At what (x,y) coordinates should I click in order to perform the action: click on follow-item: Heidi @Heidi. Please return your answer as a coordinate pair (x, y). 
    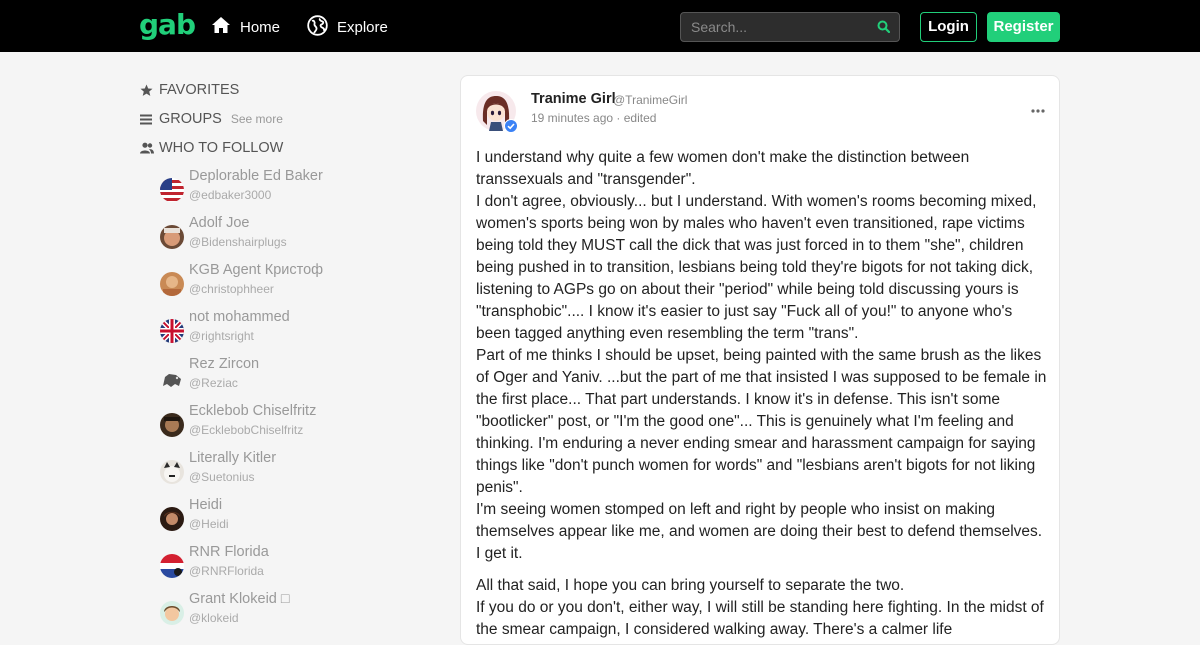
    Looking at the image, I should click on (280, 519).